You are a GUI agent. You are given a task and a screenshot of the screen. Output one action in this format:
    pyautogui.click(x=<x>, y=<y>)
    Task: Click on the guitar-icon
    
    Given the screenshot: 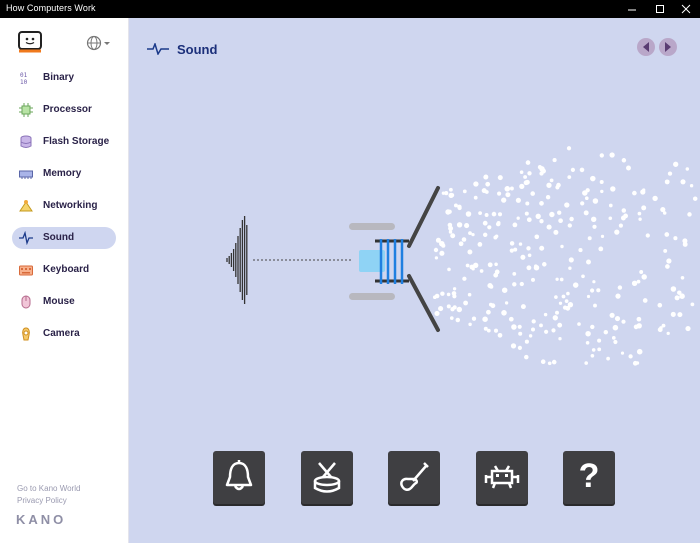 What is the action you would take?
    pyautogui.click(x=414, y=476)
    